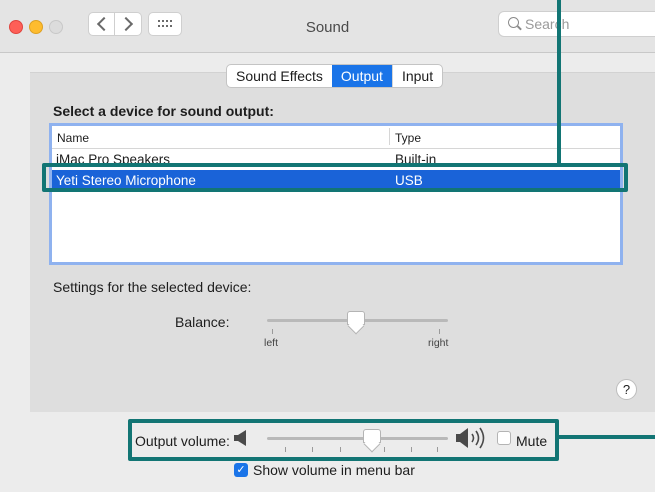 The height and width of the screenshot is (492, 655). I want to click on annotation-highlight-output-volume, so click(343, 440).